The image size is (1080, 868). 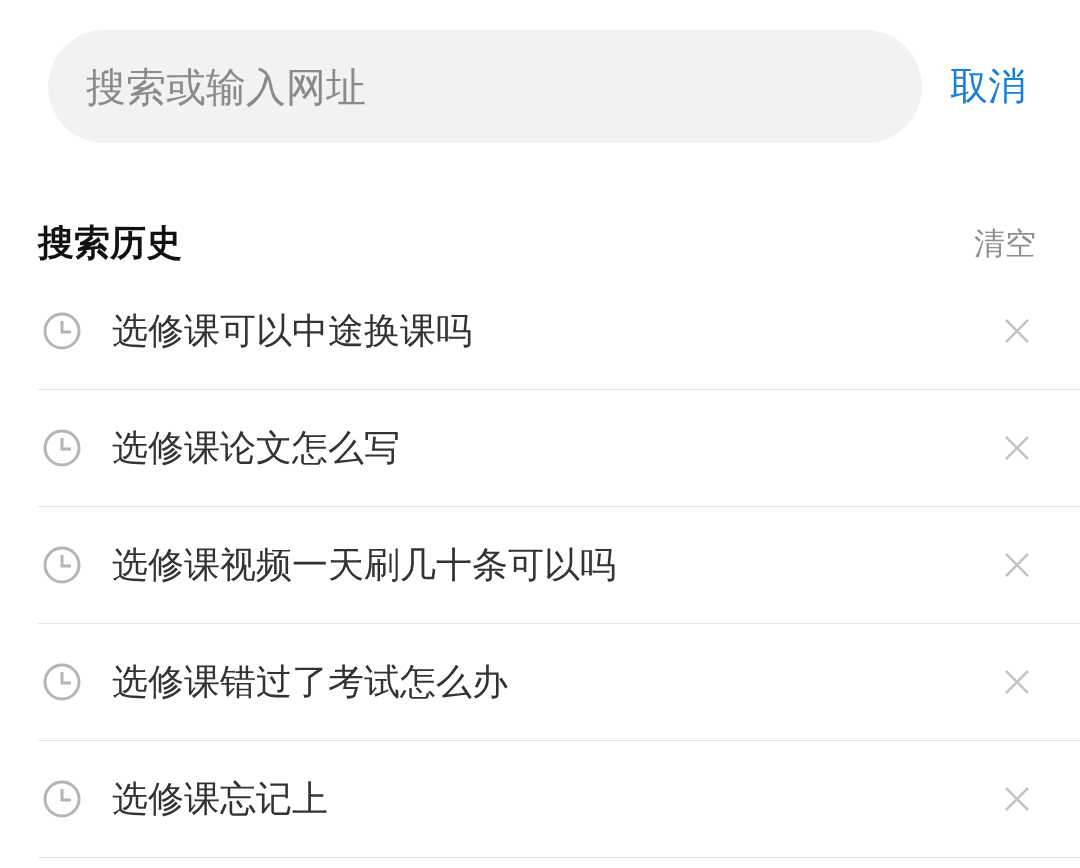 I want to click on history-item: 选修课论文怎么写, so click(x=256, y=448).